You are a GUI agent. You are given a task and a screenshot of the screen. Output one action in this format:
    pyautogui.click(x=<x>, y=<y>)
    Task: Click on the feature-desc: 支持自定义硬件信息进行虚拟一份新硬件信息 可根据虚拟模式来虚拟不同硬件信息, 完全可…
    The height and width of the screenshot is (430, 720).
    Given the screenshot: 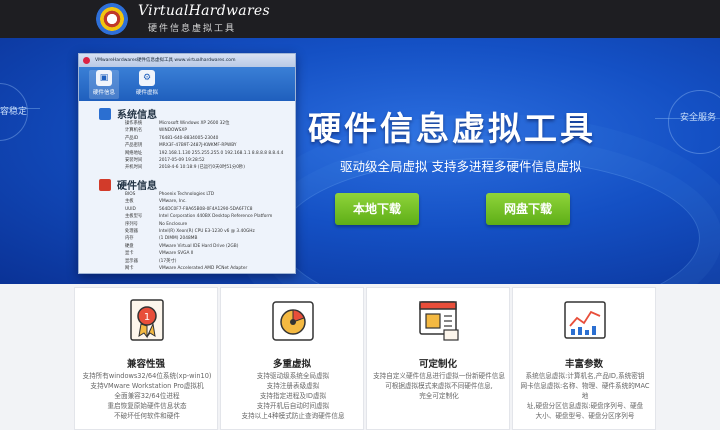 What is the action you would take?
    pyautogui.click(x=439, y=386)
    